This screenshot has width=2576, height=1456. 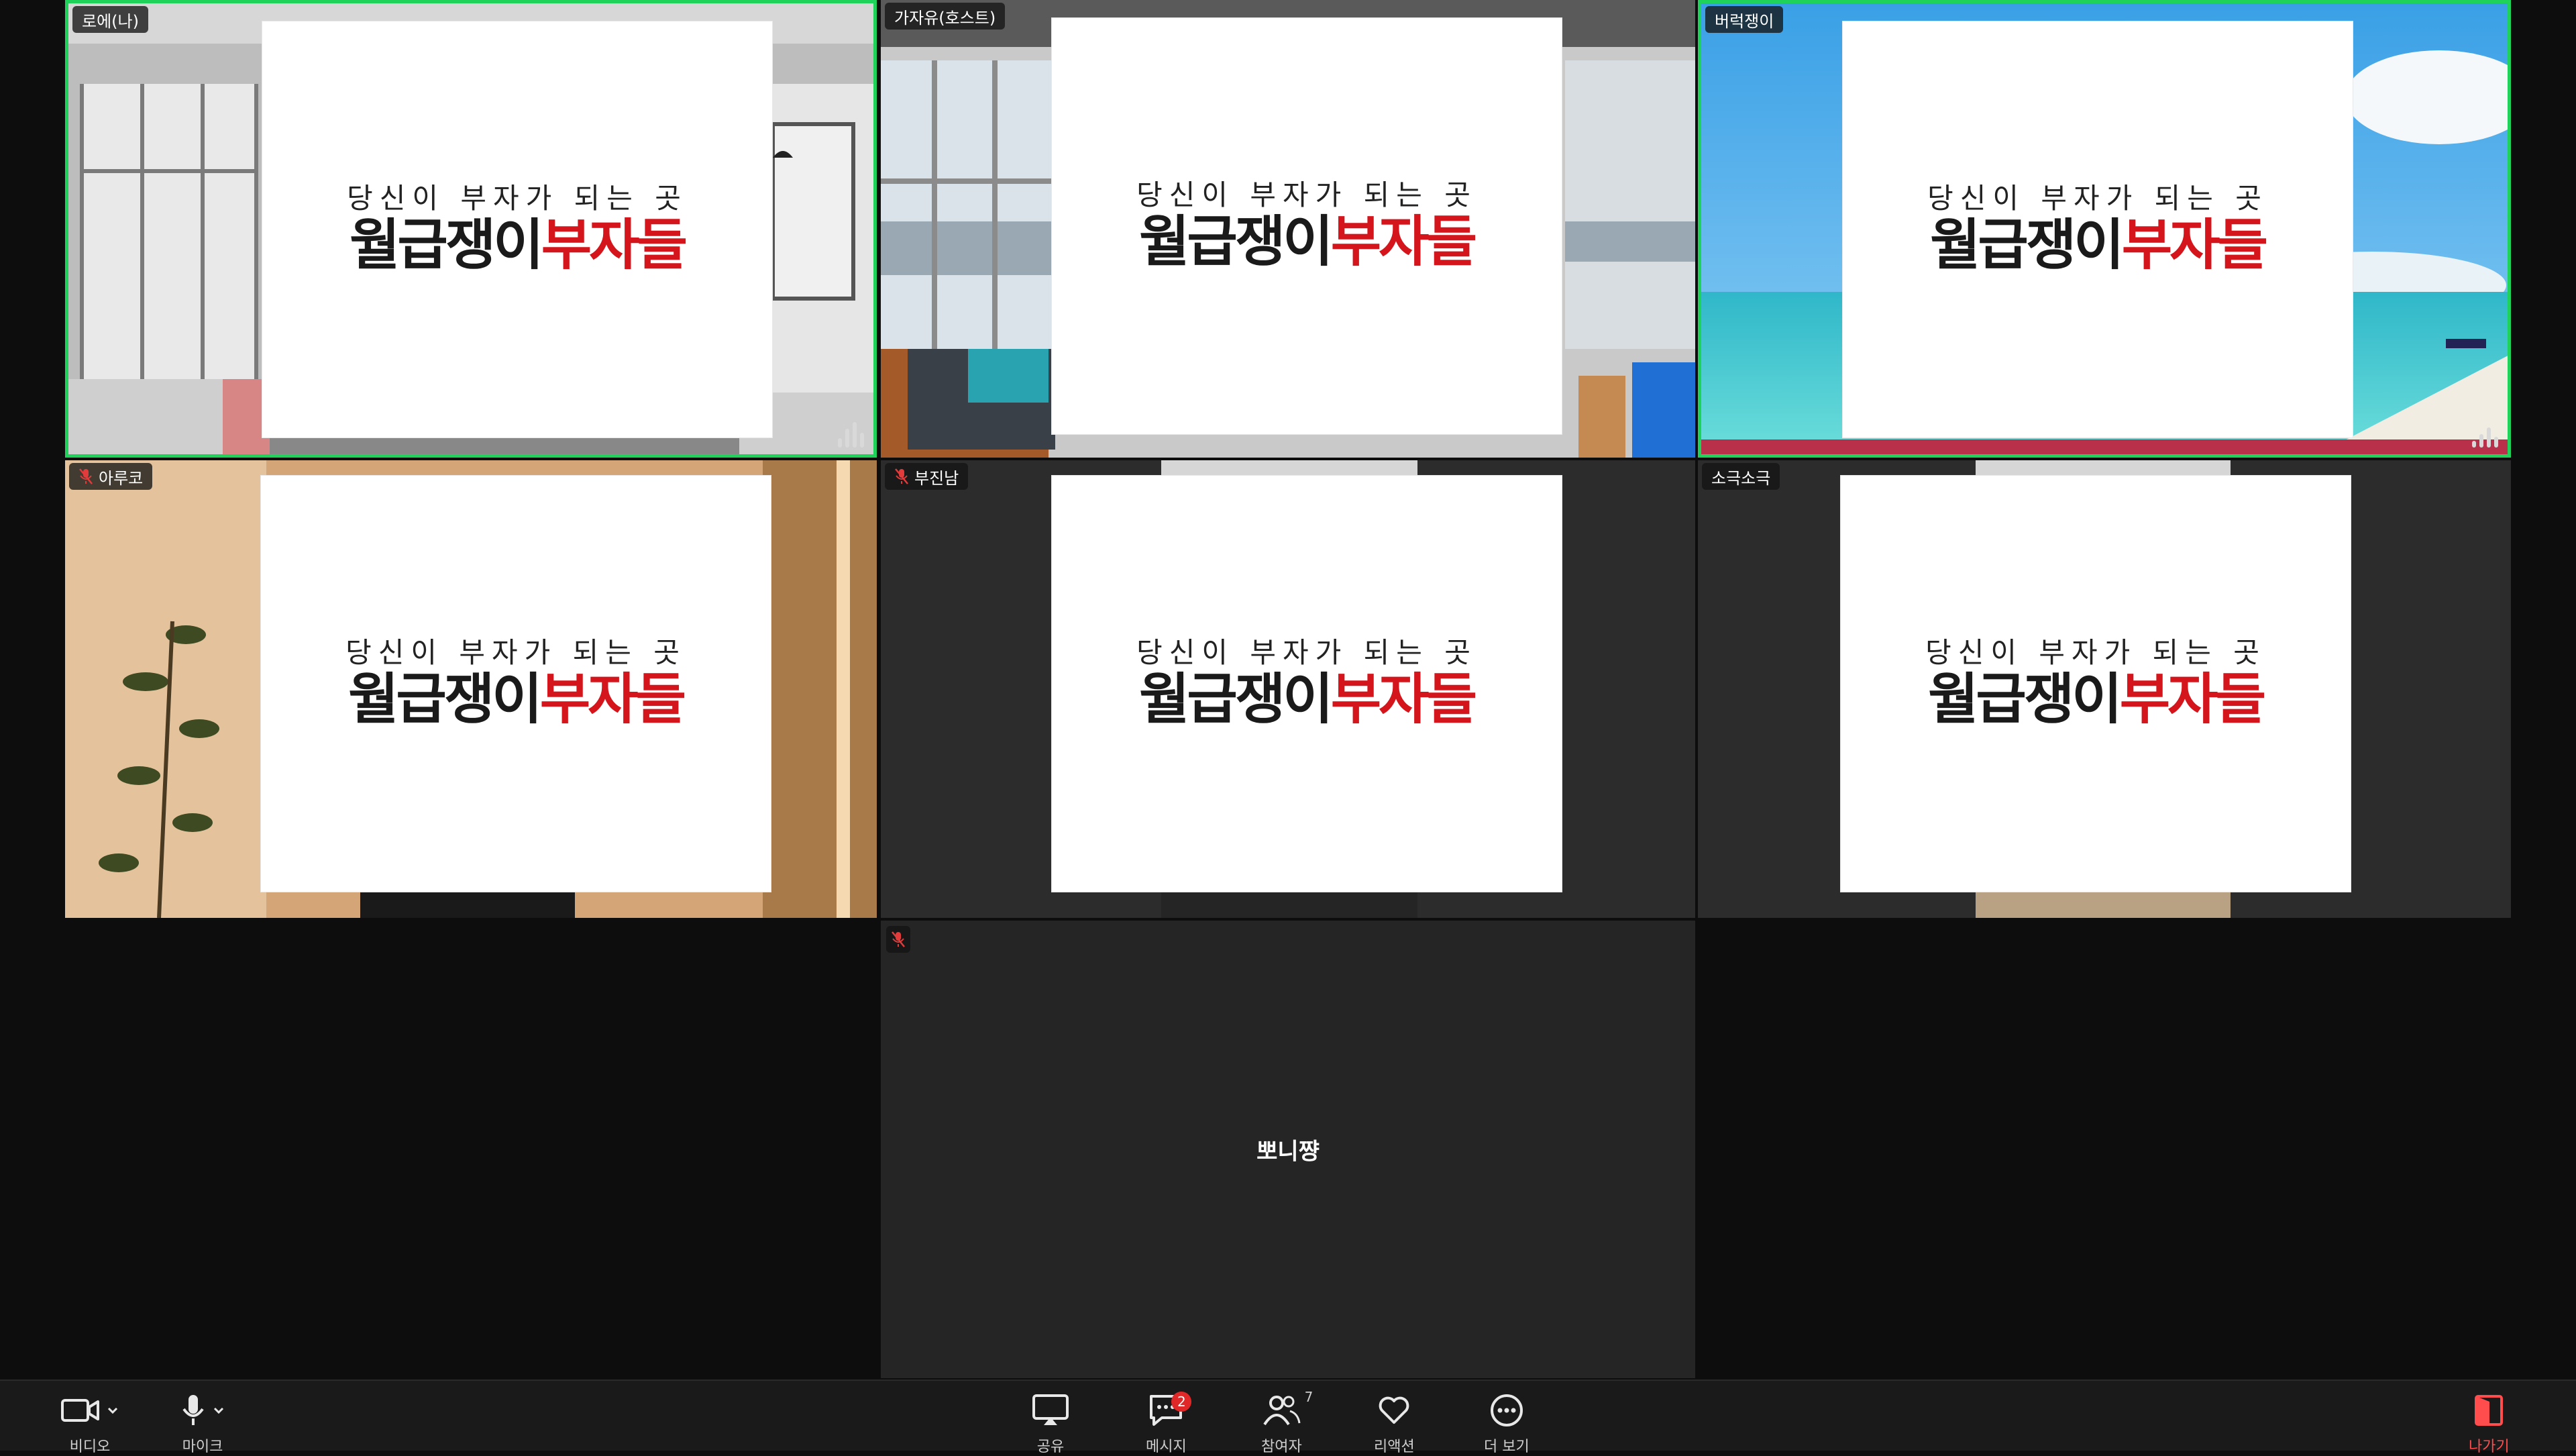 I want to click on video-button: 비디오, so click(x=89, y=1423).